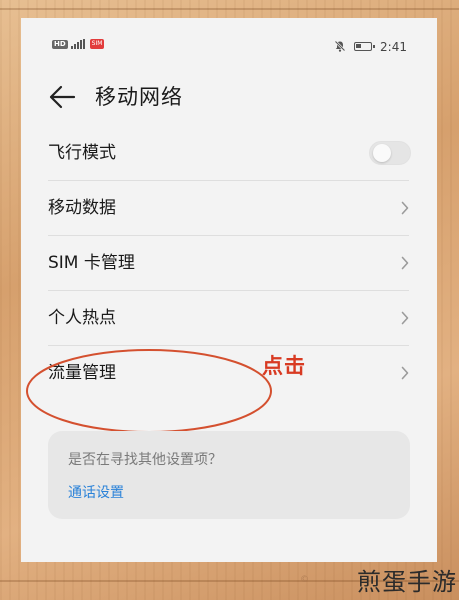 The height and width of the screenshot is (600, 459). I want to click on status-right: 2:41, so click(370, 46).